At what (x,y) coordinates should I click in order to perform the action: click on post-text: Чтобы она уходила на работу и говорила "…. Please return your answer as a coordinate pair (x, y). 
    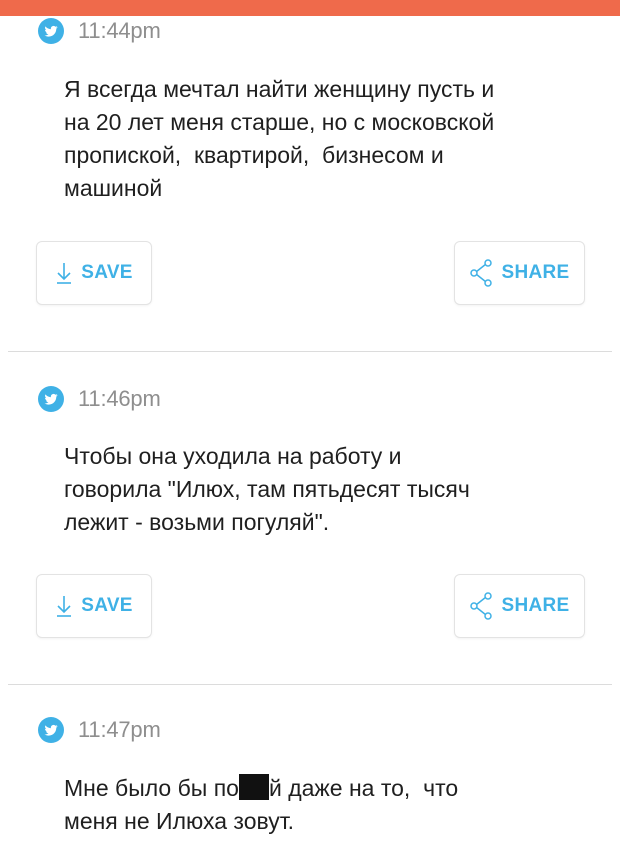
    Looking at the image, I should click on (267, 489).